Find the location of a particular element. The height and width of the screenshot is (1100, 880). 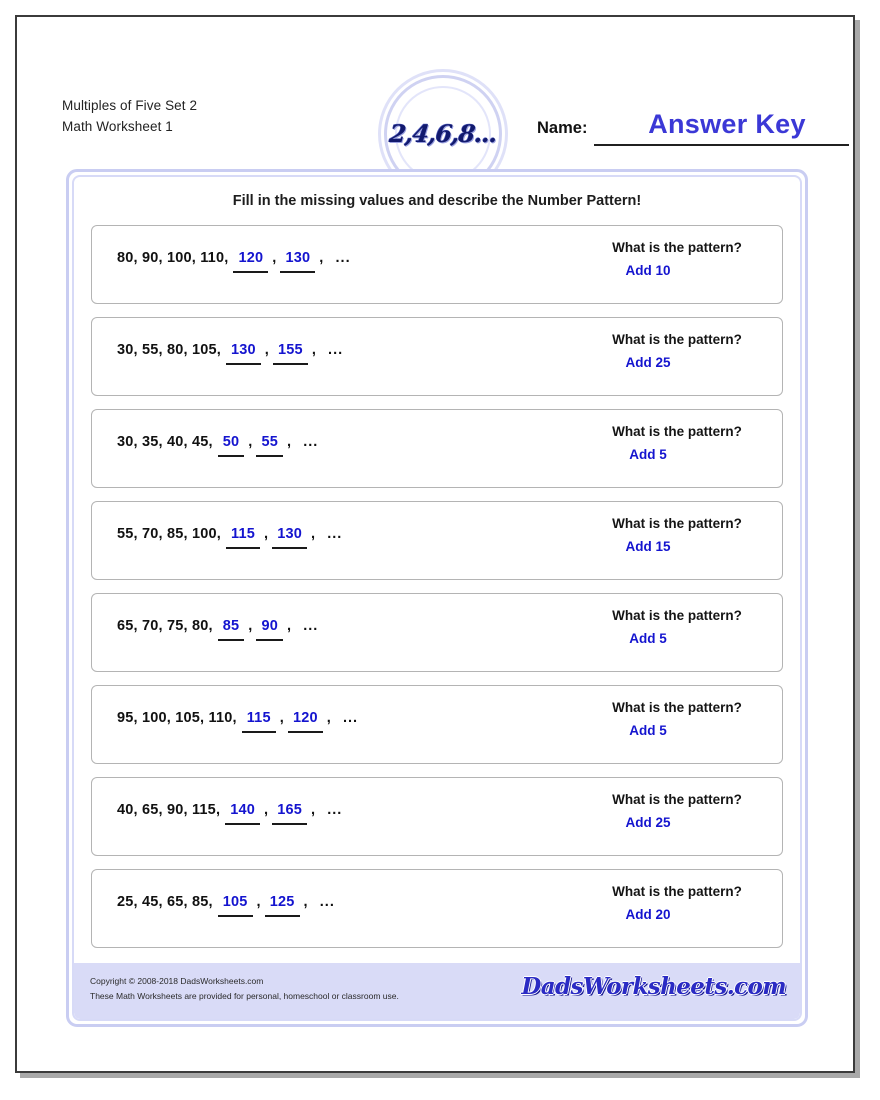

name-row: Name: Answer Key is located at coordinates (693, 129).